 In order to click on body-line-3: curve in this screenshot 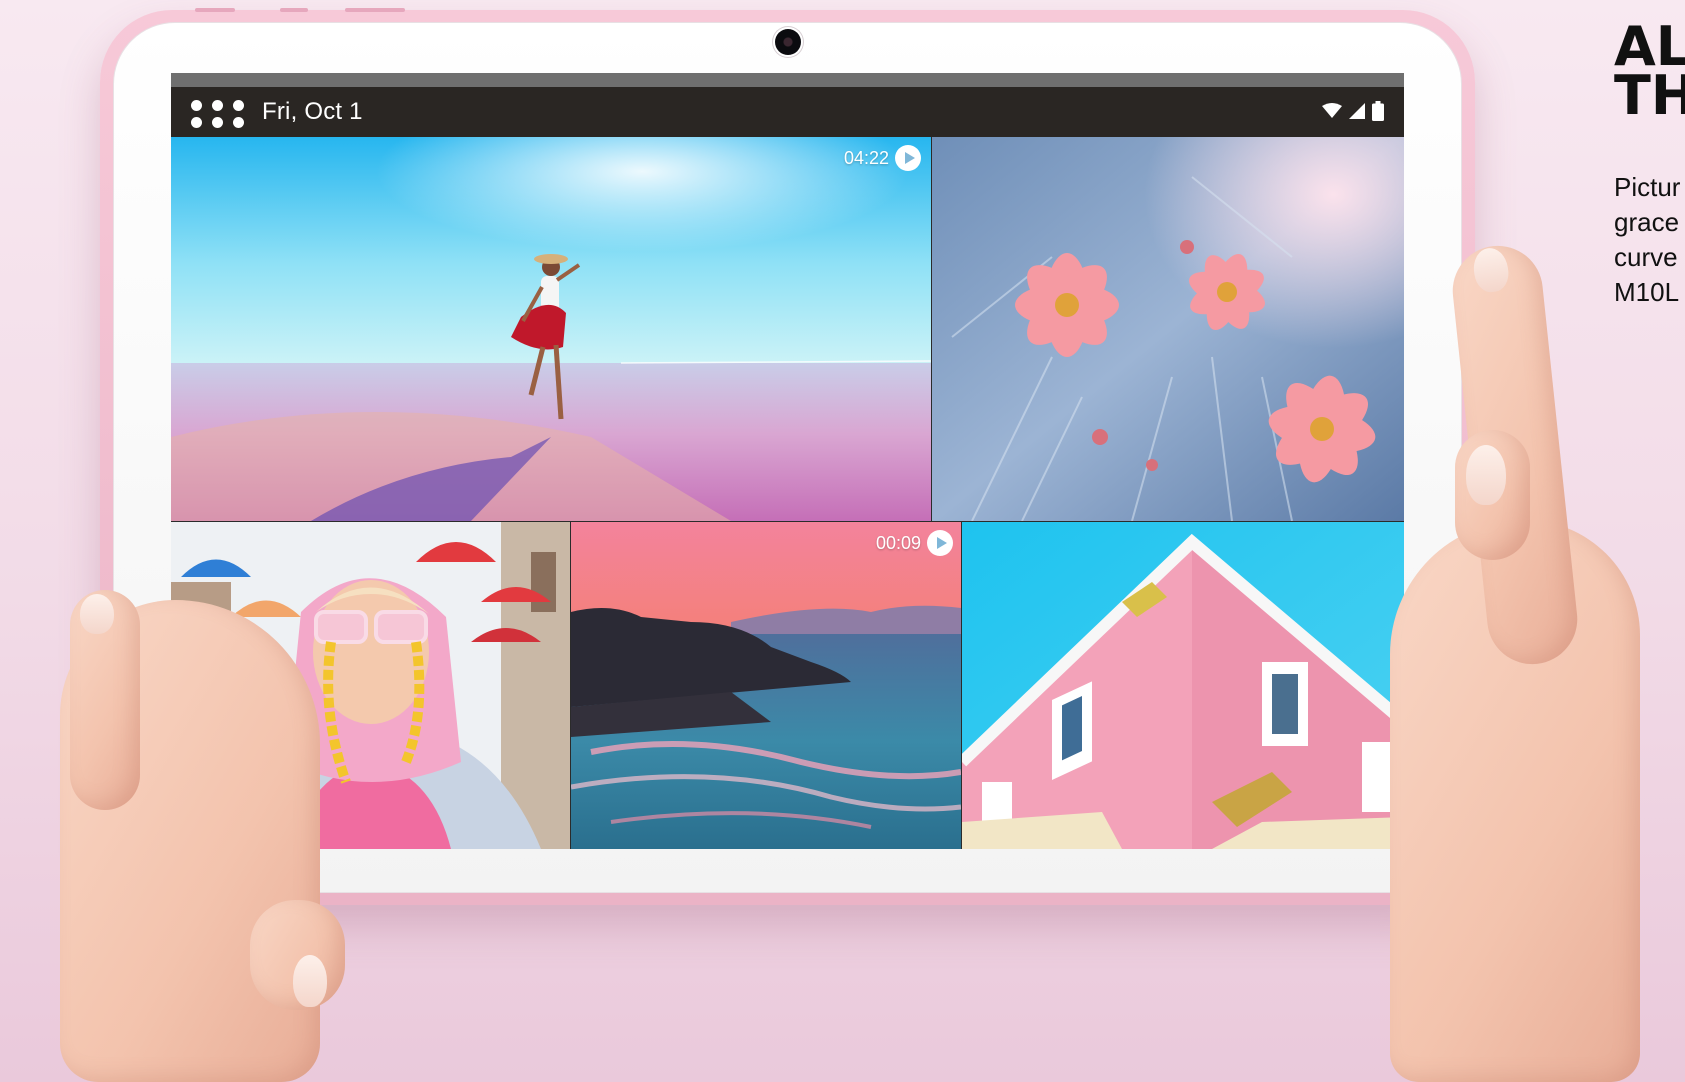, I will do `click(1646, 257)`.